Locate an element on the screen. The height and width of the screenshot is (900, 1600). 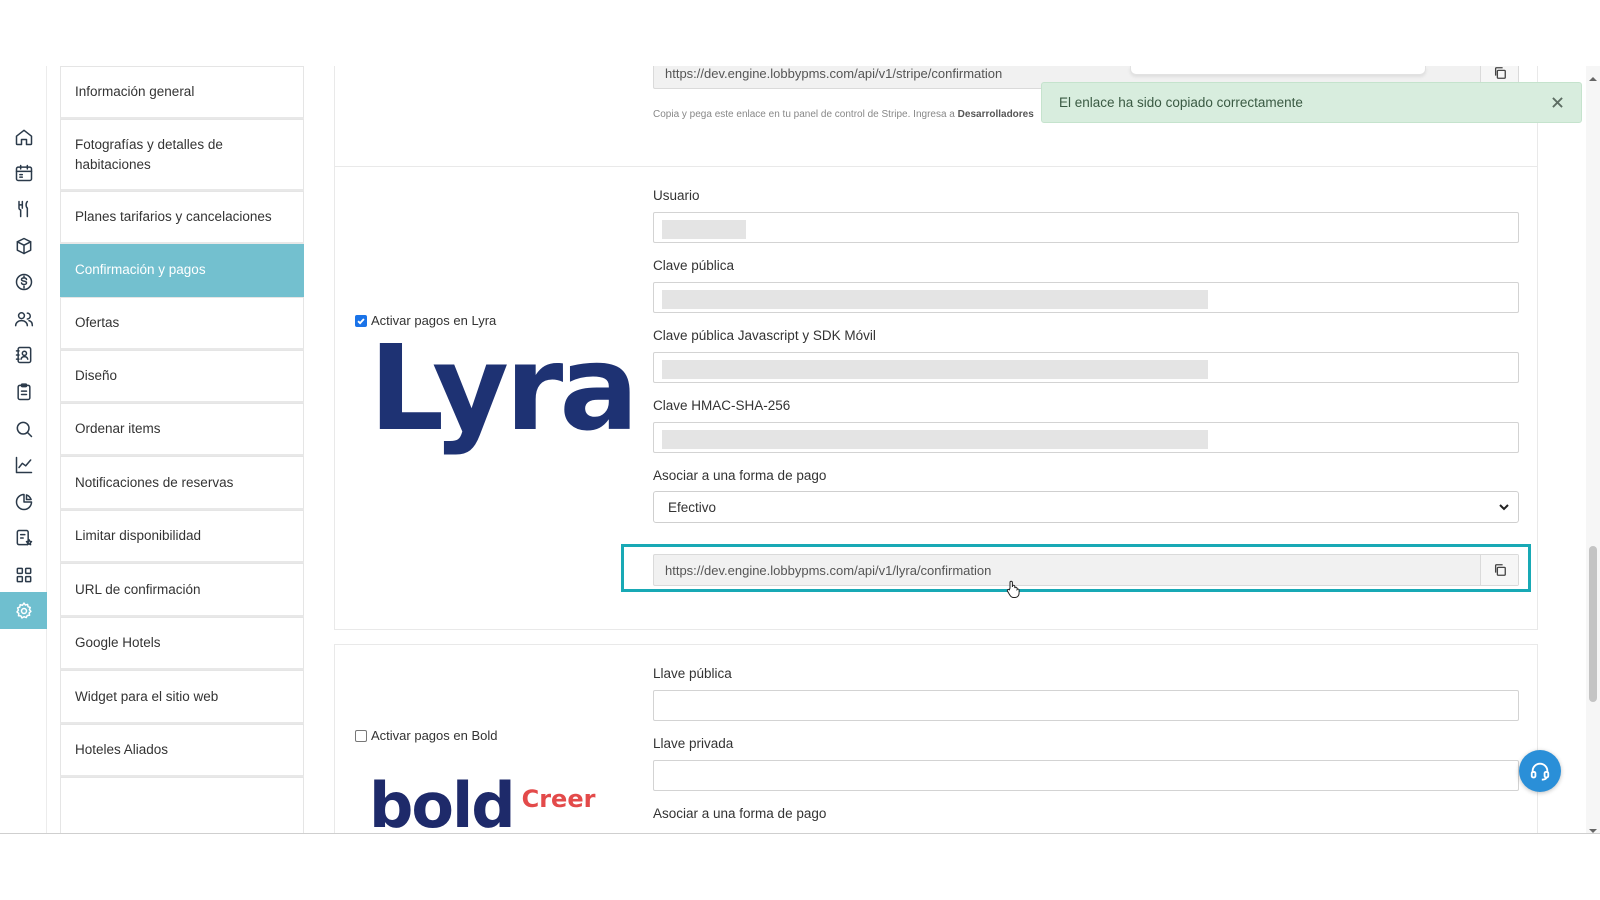
nav-item-confirmacion-pagos: Confirmación y pagos is located at coordinates (182, 270).